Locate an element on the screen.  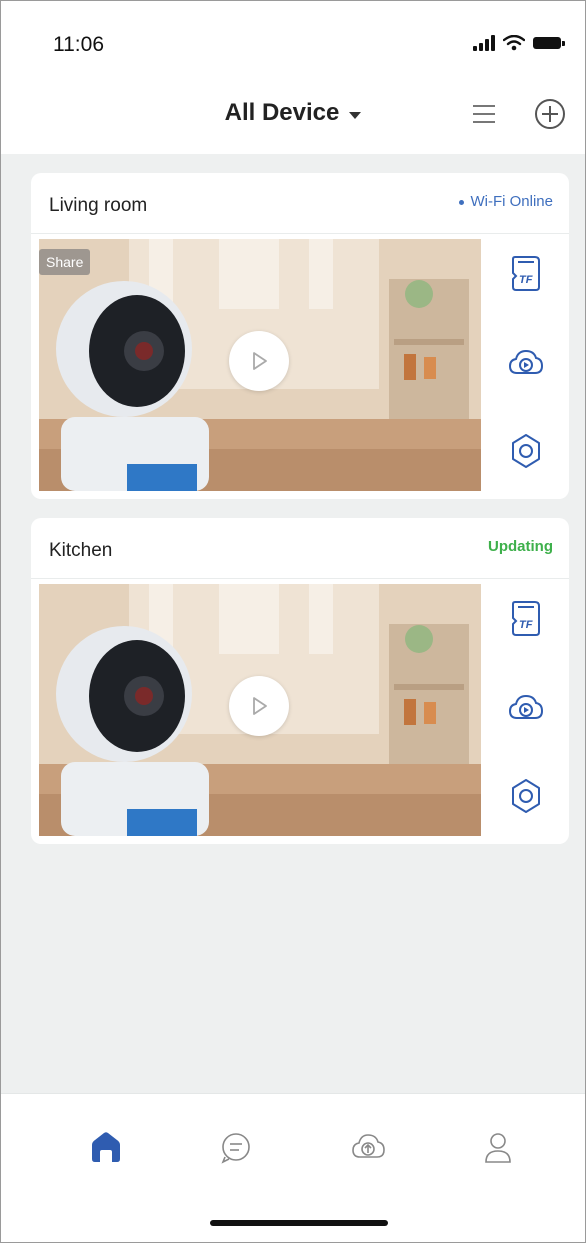
tab-cloud is located at coordinates (368, 1147).